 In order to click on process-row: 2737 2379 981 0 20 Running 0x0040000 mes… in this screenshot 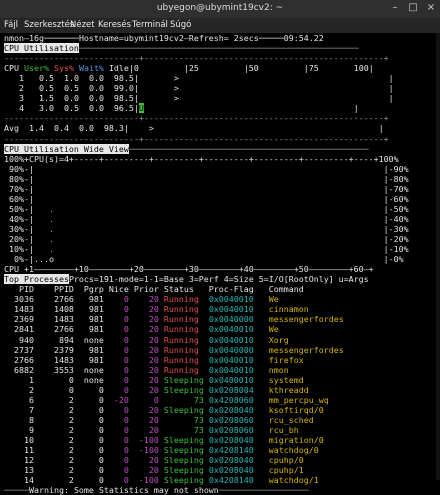, I will do `click(174, 349)`.